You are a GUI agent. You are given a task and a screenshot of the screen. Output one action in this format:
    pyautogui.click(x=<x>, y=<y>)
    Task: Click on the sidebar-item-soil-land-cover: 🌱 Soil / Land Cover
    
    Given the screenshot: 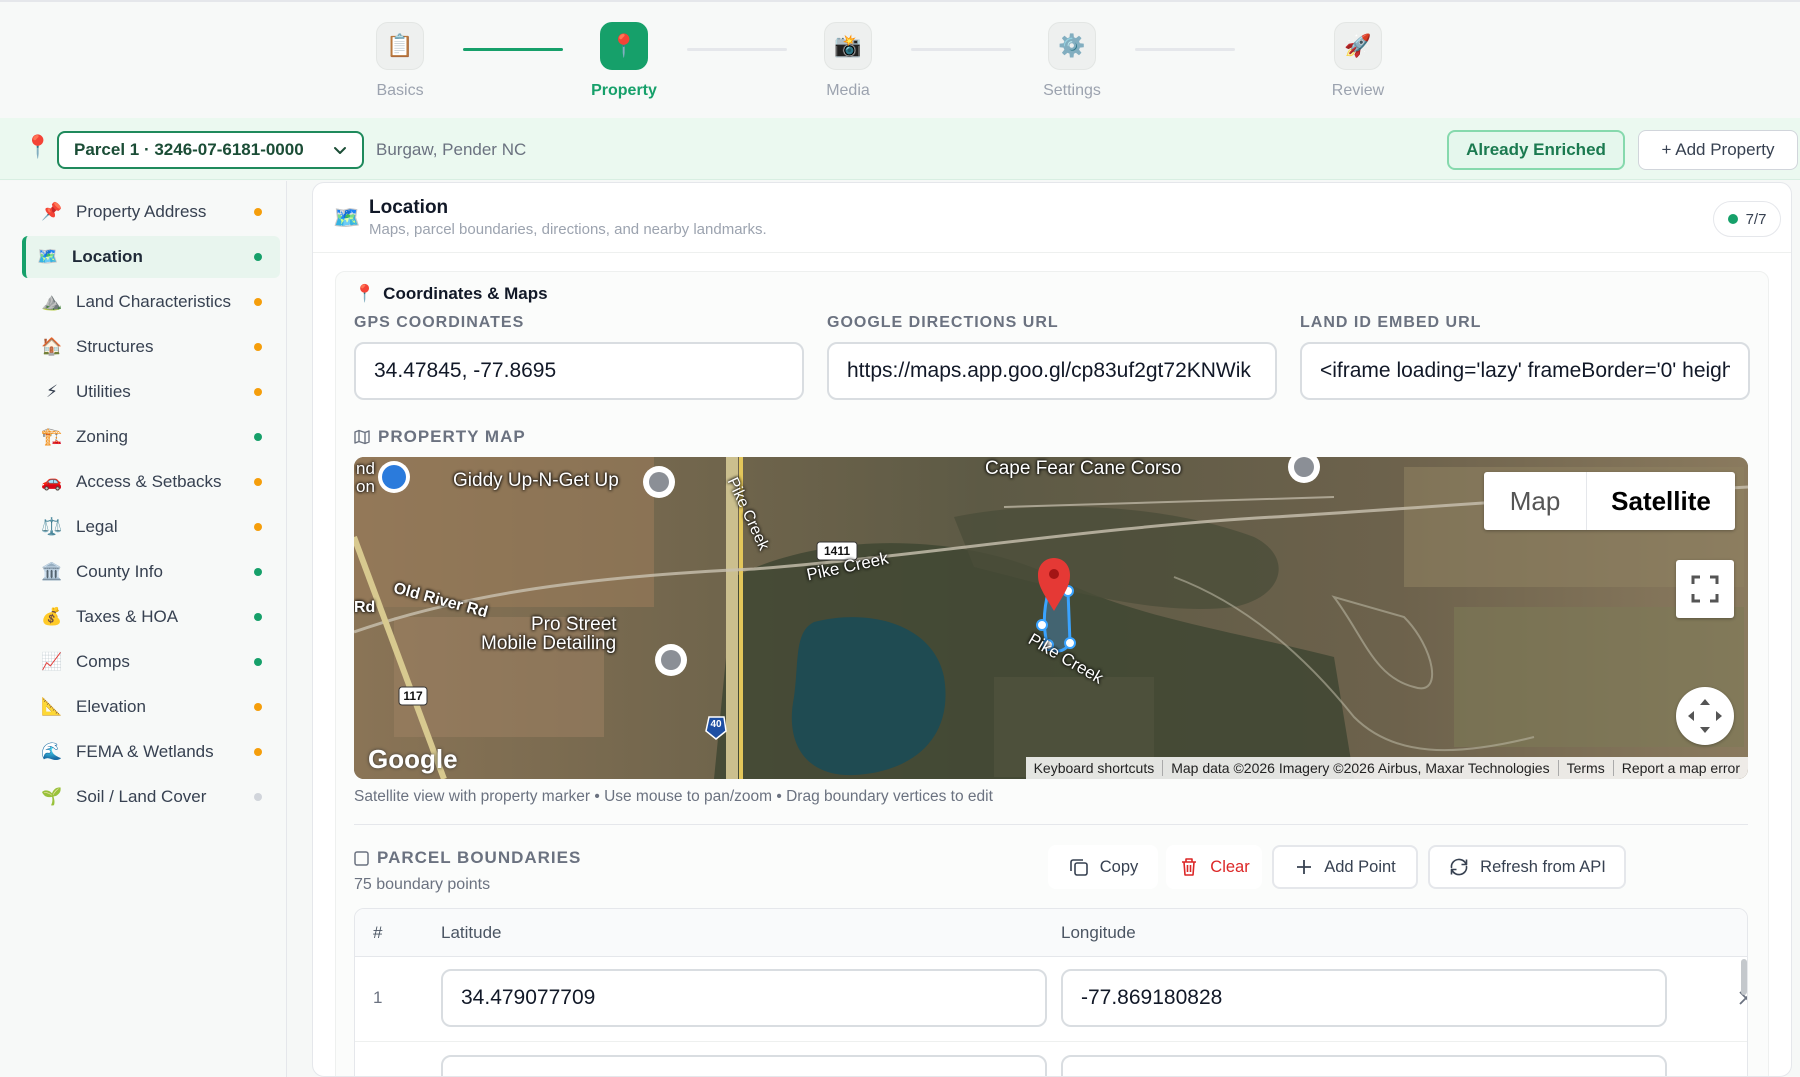 What is the action you would take?
    pyautogui.click(x=151, y=797)
    